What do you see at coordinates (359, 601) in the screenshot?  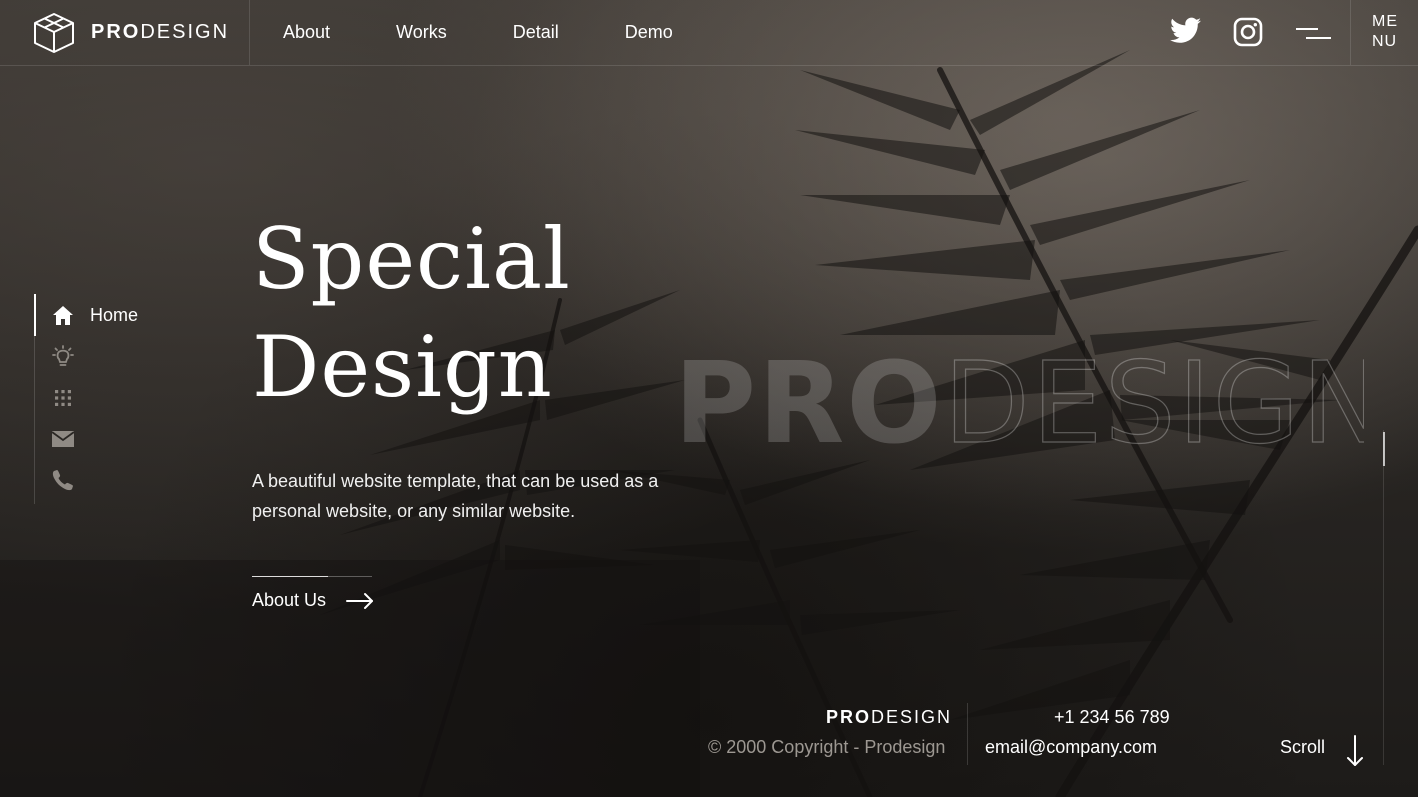 I see `arrow-right-icon` at bounding box center [359, 601].